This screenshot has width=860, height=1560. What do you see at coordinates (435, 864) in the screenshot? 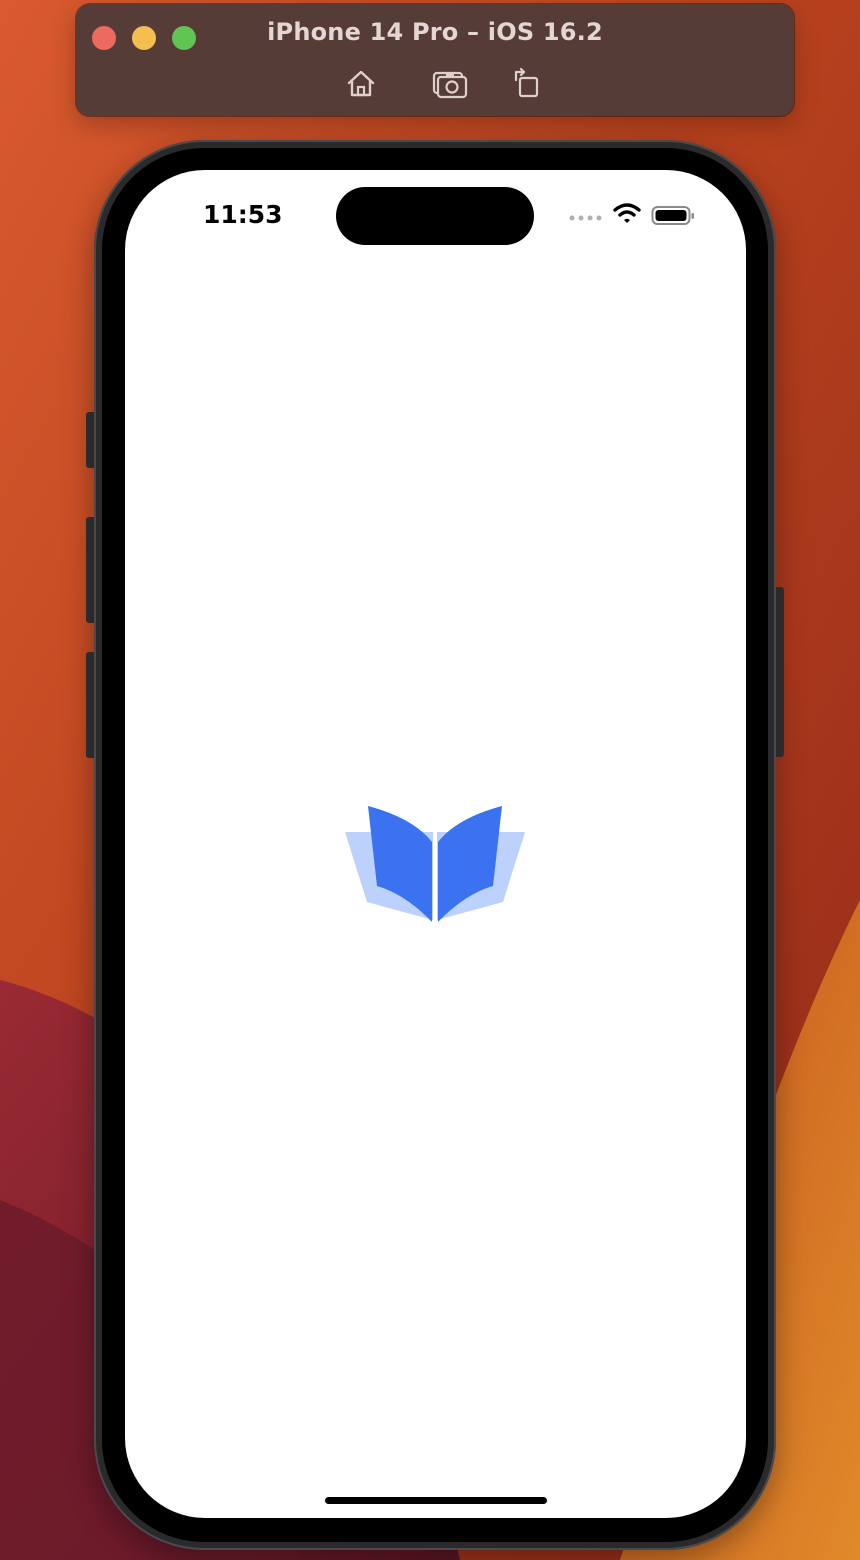
I see `open-book-icon` at bounding box center [435, 864].